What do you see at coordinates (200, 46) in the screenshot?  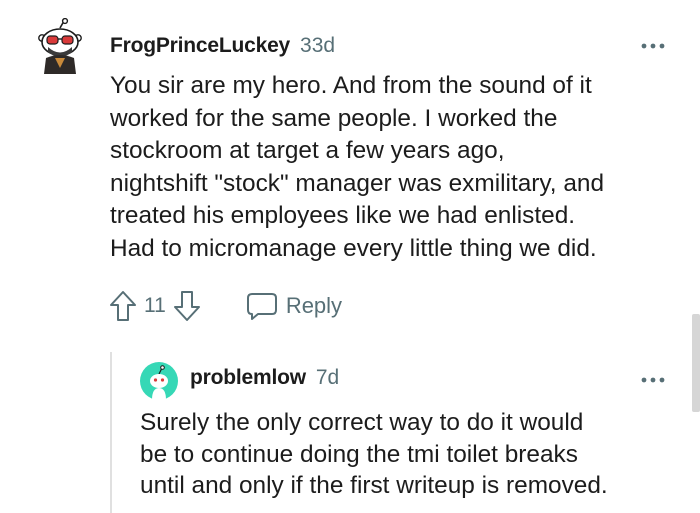 I see `author-username: FrogPrinceLuckey` at bounding box center [200, 46].